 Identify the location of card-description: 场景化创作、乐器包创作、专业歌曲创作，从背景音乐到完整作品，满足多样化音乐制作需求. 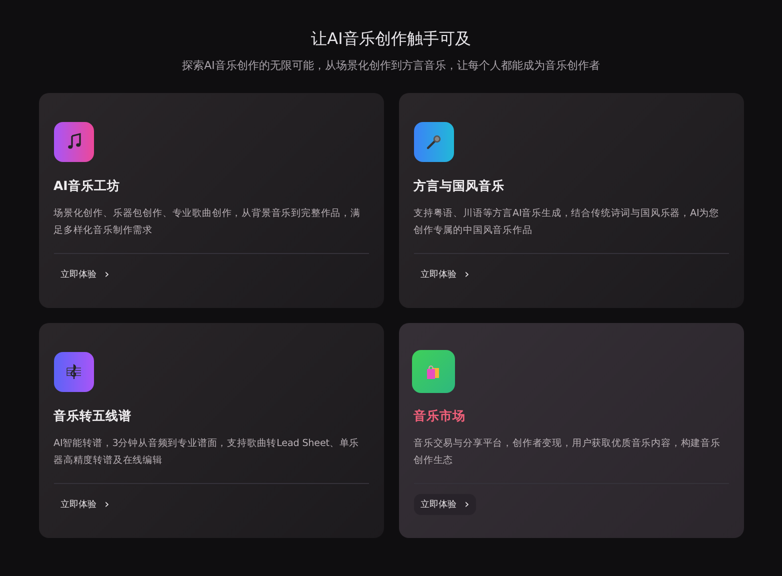
(208, 222).